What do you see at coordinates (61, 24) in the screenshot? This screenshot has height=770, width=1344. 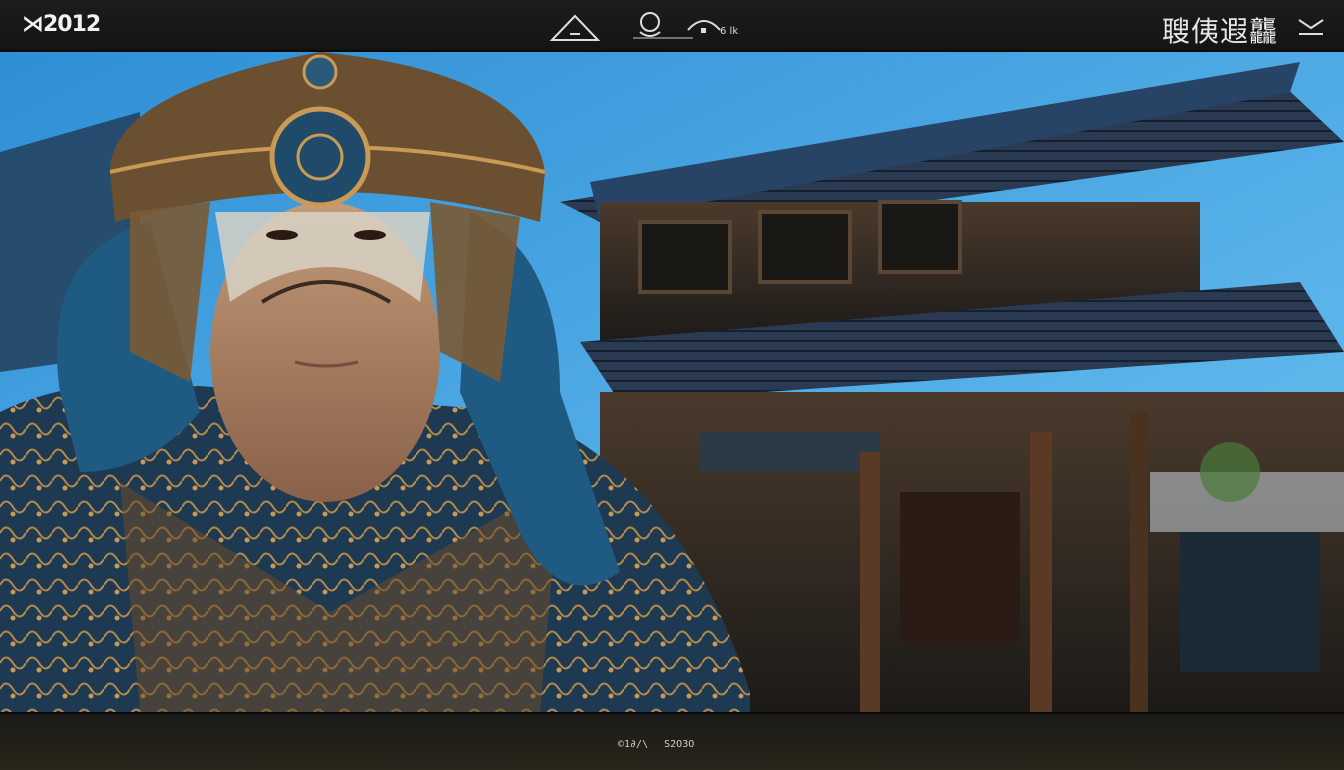 I see `game-logo: ⋊2012` at bounding box center [61, 24].